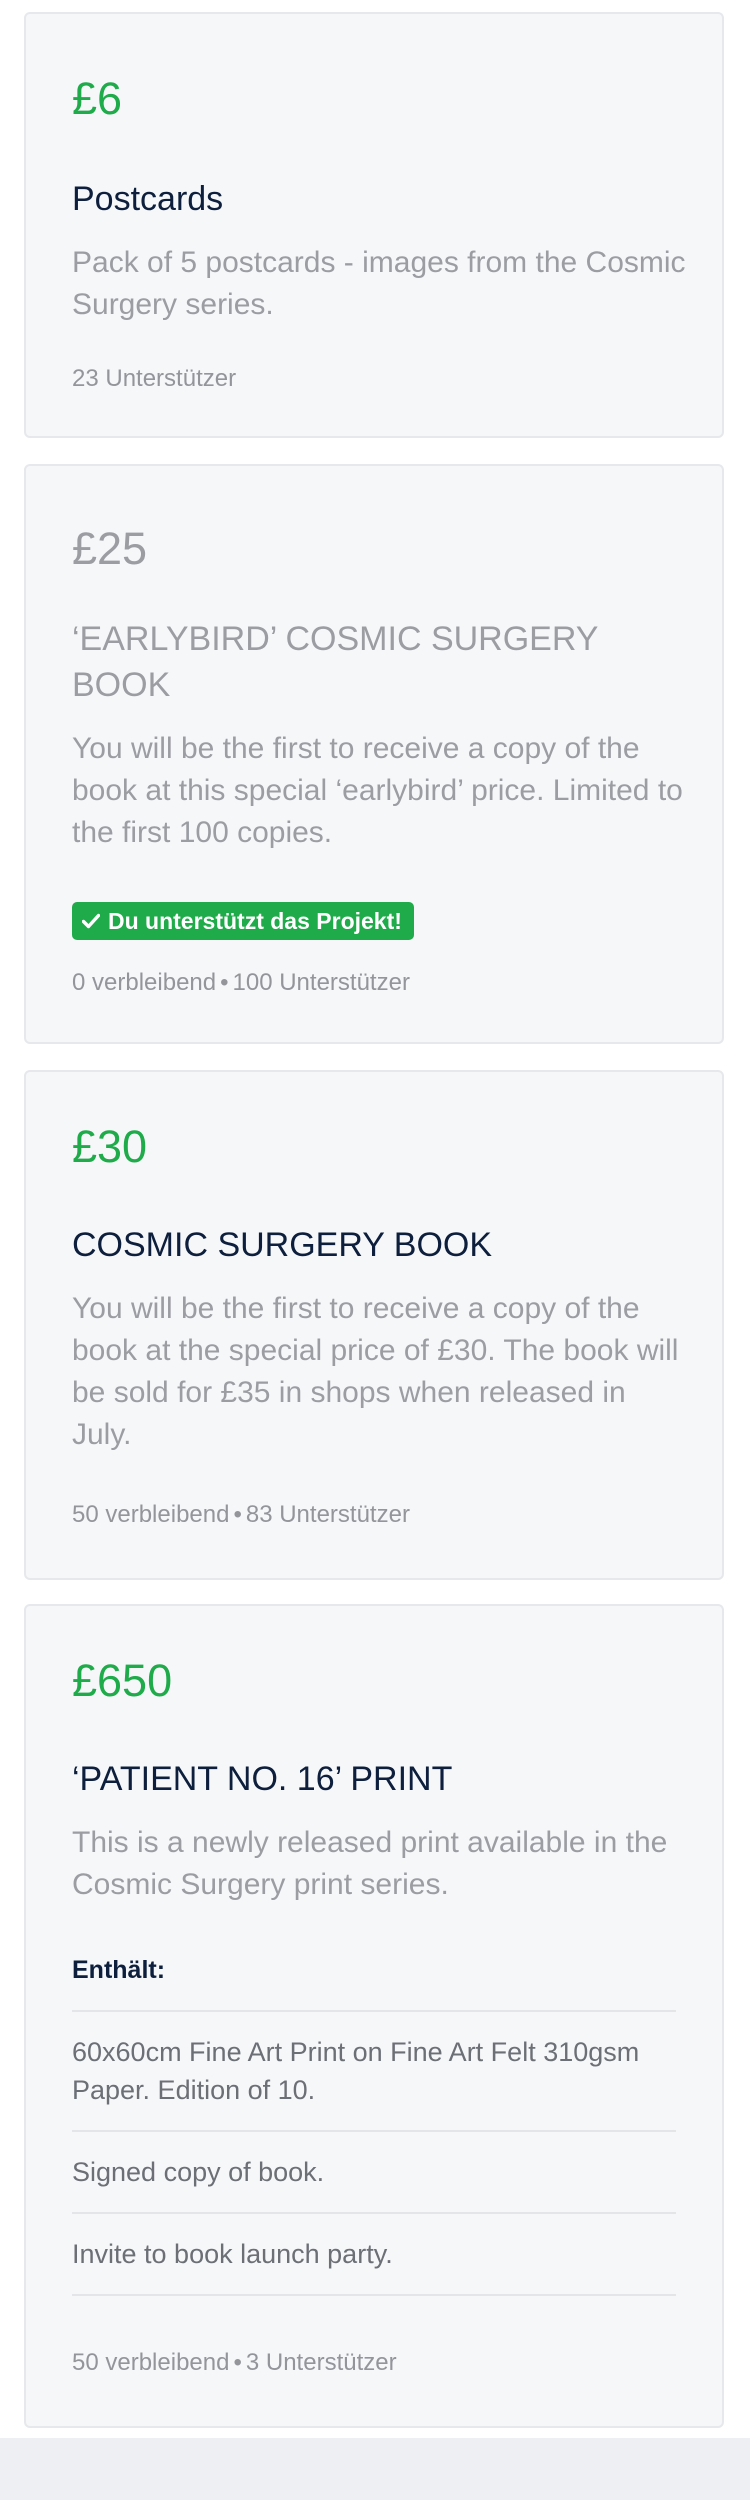  Describe the element at coordinates (144, 982) in the screenshot. I see `remaining-count: 0 verbleibend` at that location.